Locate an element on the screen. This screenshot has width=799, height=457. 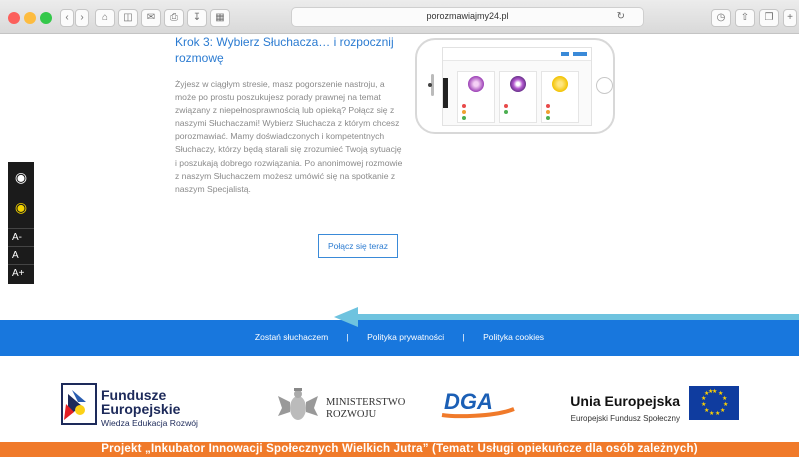
print-icon: ⎙ is located at coordinates (174, 18).